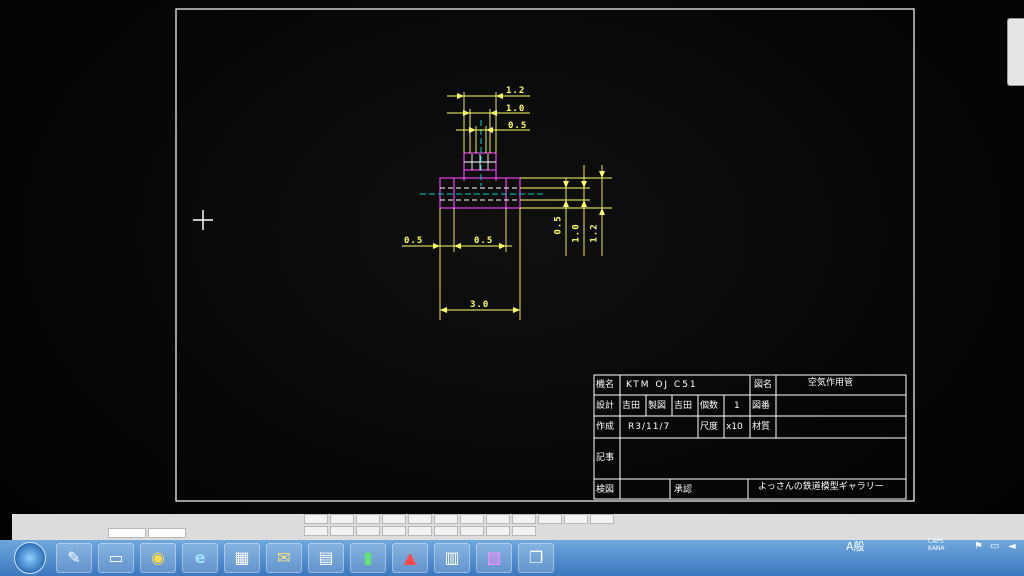  Describe the element at coordinates (200, 558) in the screenshot. I see `ie-icon: e` at that location.